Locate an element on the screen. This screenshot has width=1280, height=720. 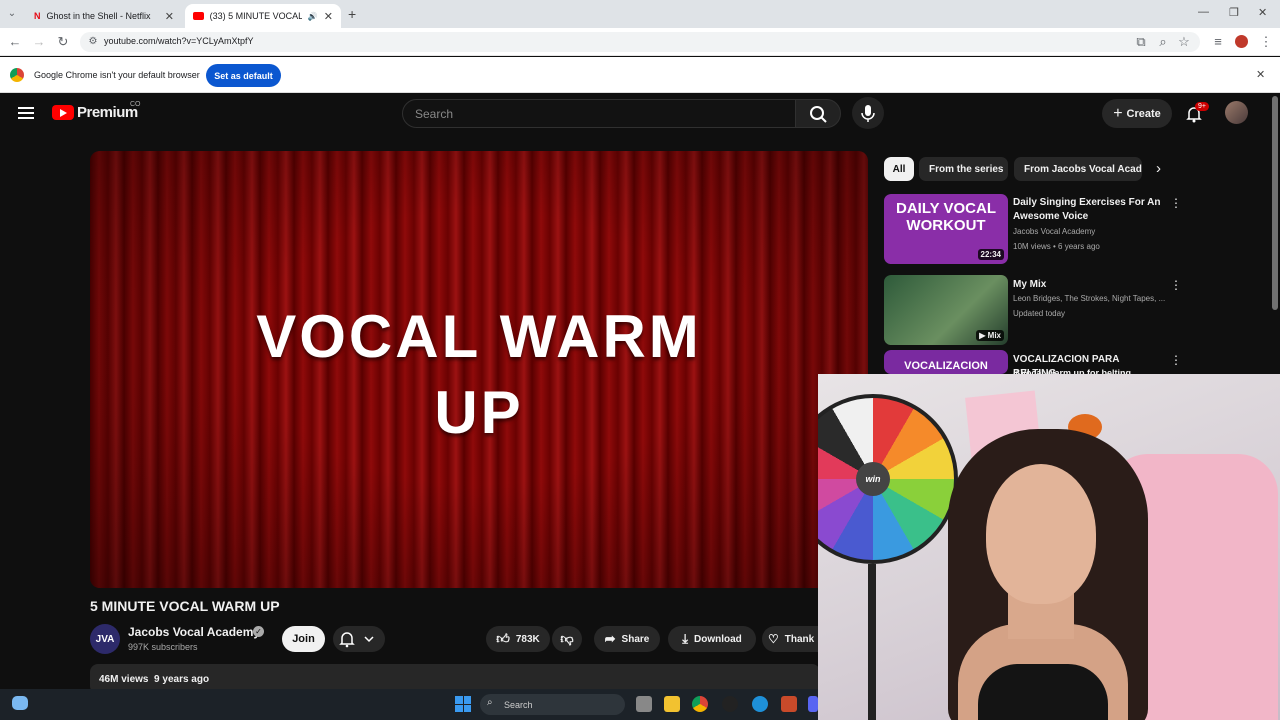
voice-search-button is located at coordinates (868, 113).